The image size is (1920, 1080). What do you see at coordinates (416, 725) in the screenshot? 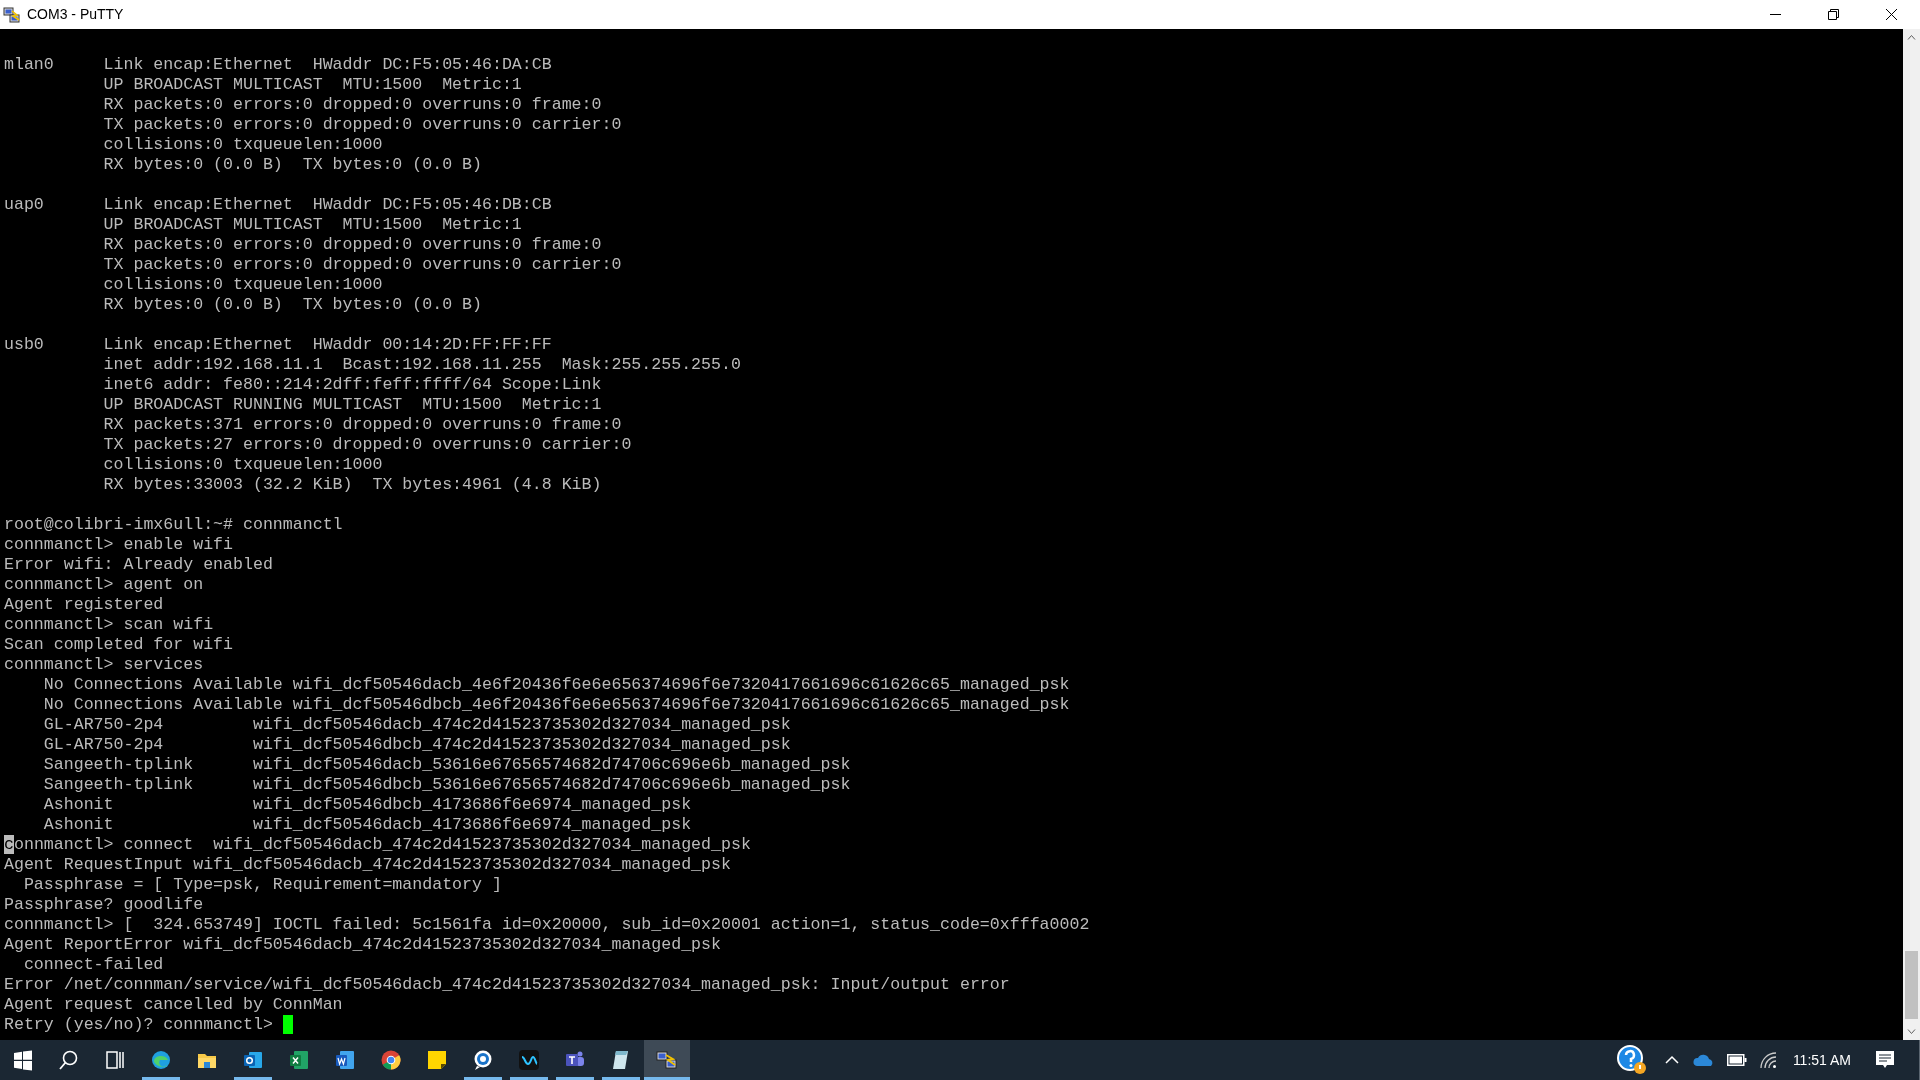
I see `terminal-line: GL-AR750-2p4 wifi_dcf50546dacb_474c2d41523735302d327034_managed_psk` at bounding box center [416, 725].